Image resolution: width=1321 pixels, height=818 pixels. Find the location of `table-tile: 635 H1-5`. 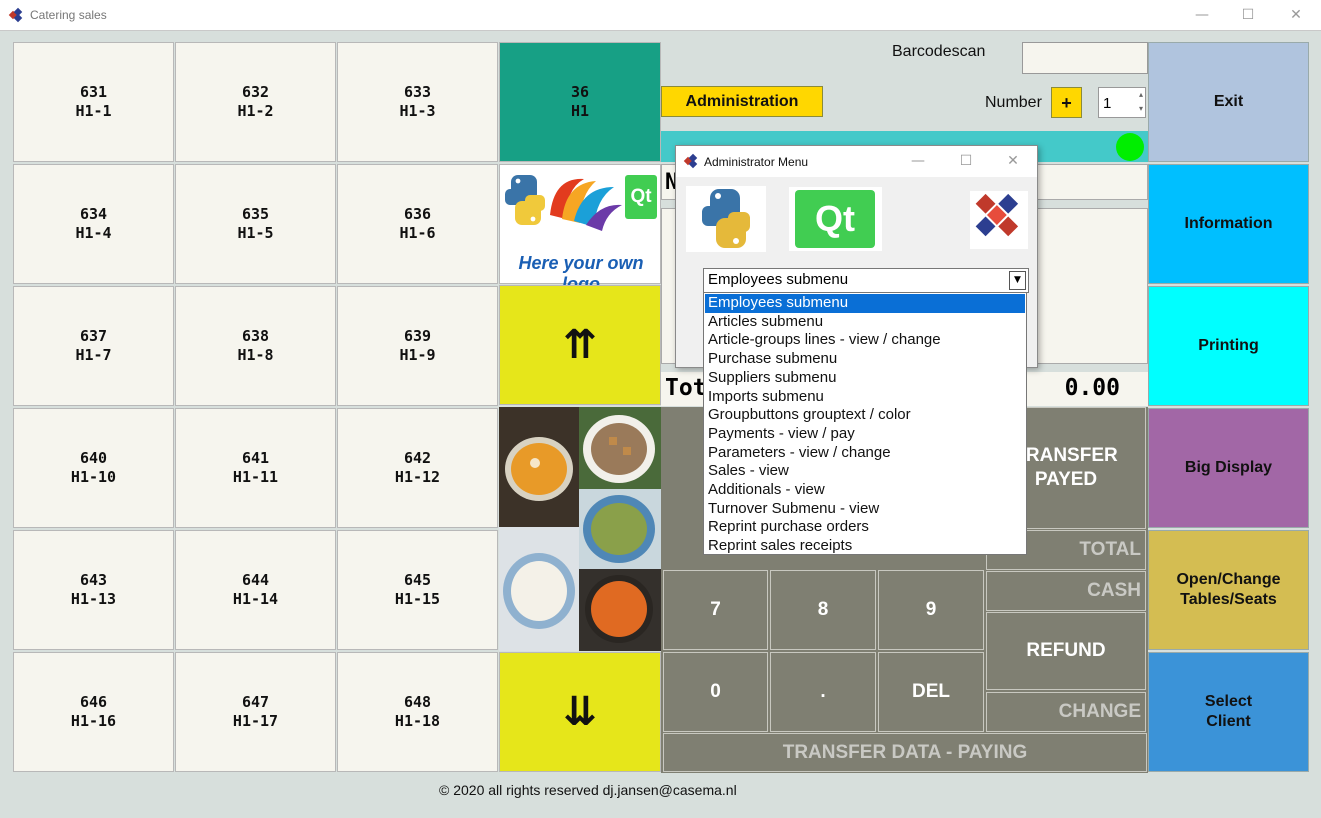

table-tile: 635 H1-5 is located at coordinates (255, 224).